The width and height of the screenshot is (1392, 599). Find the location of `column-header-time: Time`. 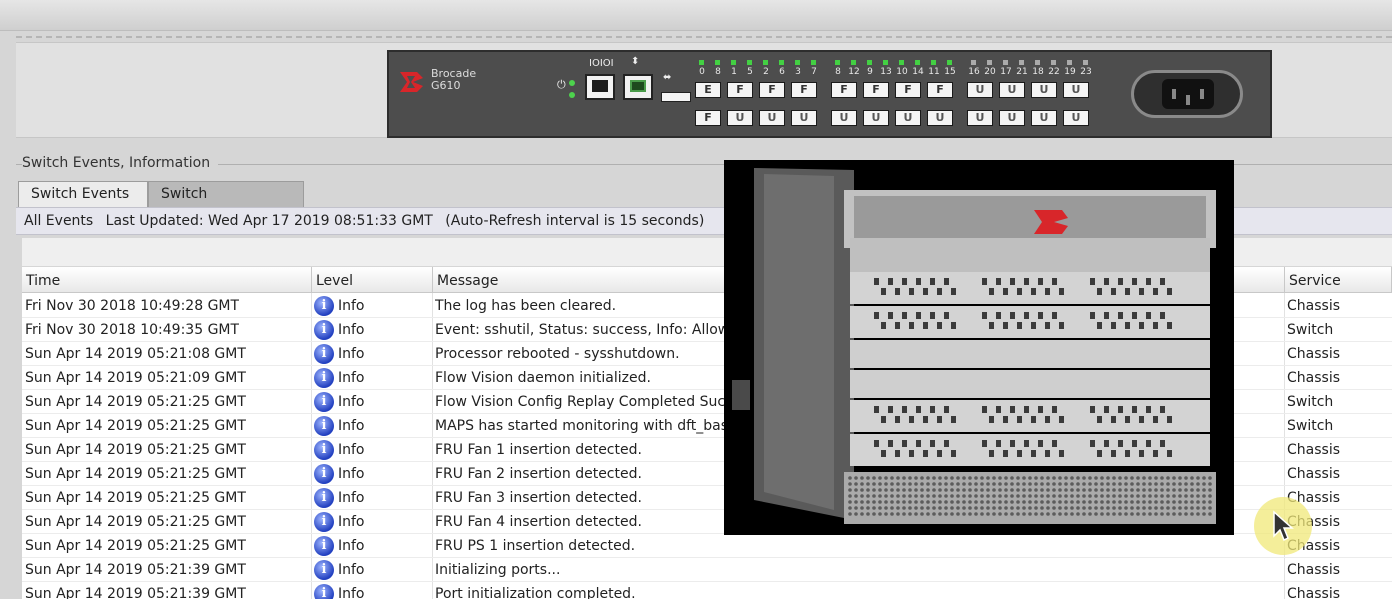

column-header-time: Time is located at coordinates (167, 280).